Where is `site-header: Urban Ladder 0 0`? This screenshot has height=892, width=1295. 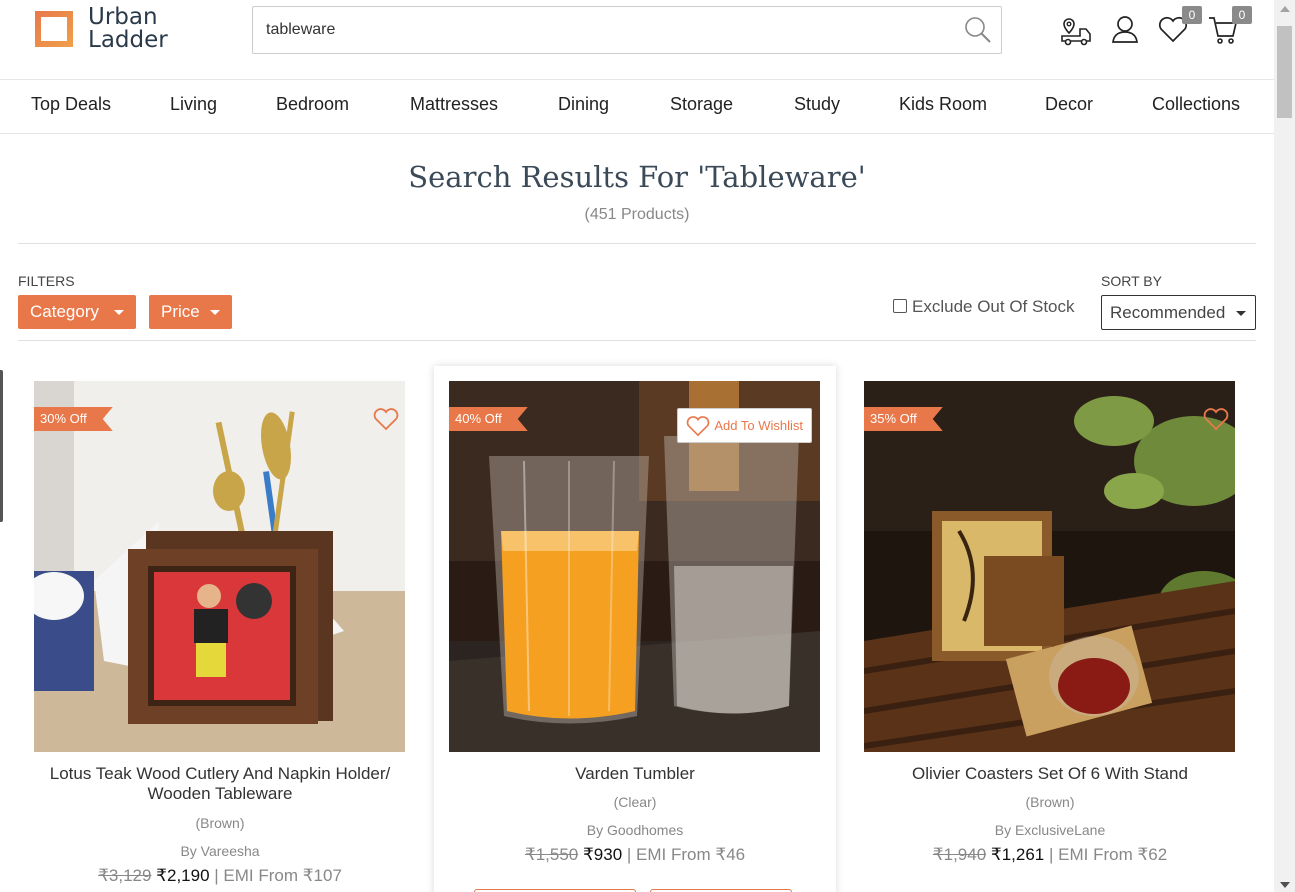
site-header: Urban Ladder 0 0 is located at coordinates (637, 40).